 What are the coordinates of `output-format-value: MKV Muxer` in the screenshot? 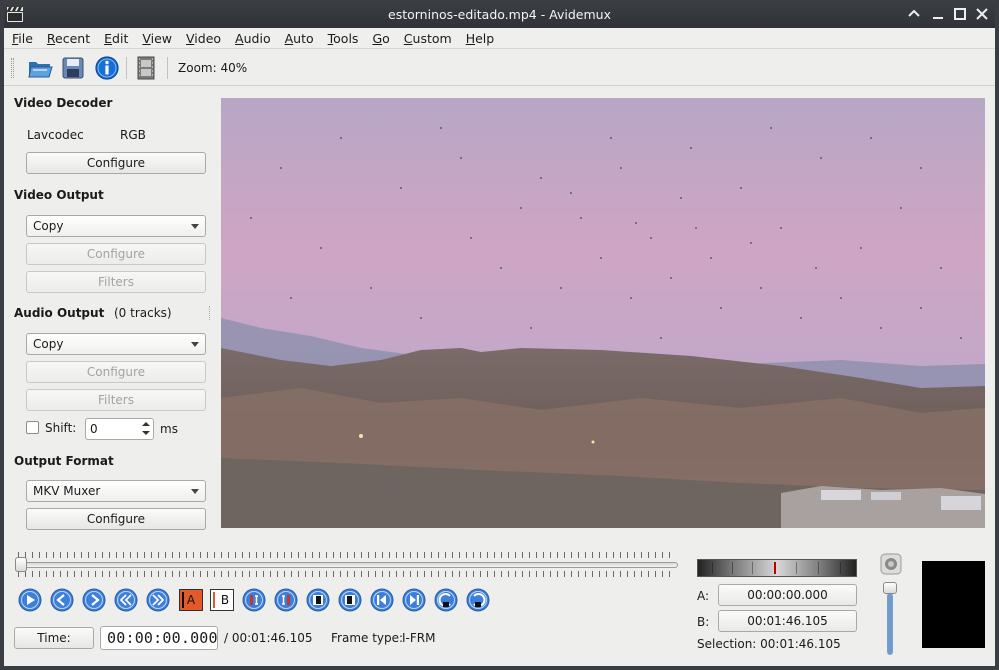 It's located at (67, 491).